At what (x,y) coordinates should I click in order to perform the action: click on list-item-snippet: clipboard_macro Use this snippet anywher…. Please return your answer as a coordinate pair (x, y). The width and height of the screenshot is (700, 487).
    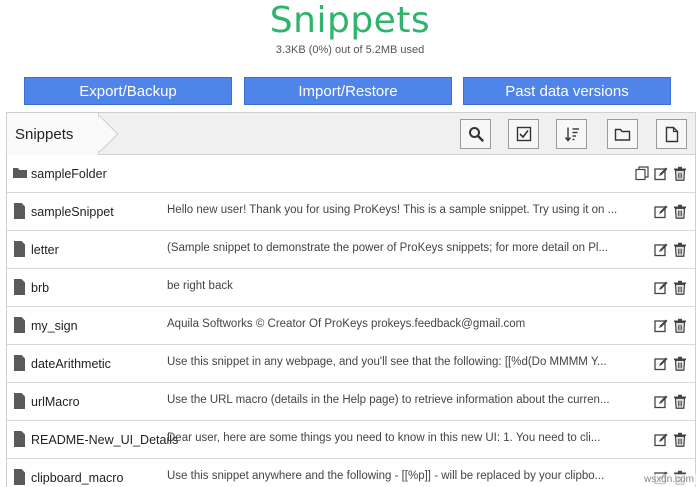
    Looking at the image, I should click on (351, 473).